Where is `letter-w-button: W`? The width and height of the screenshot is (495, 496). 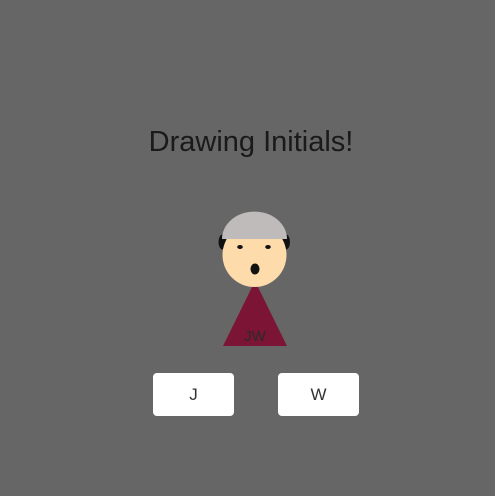 letter-w-button: W is located at coordinates (318, 394).